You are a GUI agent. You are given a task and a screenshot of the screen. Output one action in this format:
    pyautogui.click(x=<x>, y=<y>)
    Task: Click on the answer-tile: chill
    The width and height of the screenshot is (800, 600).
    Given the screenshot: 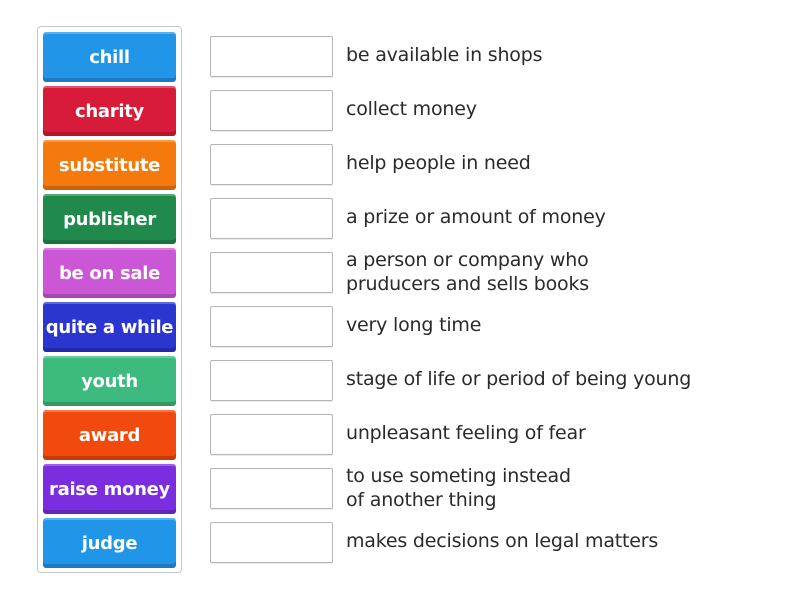 What is the action you would take?
    pyautogui.click(x=109, y=57)
    